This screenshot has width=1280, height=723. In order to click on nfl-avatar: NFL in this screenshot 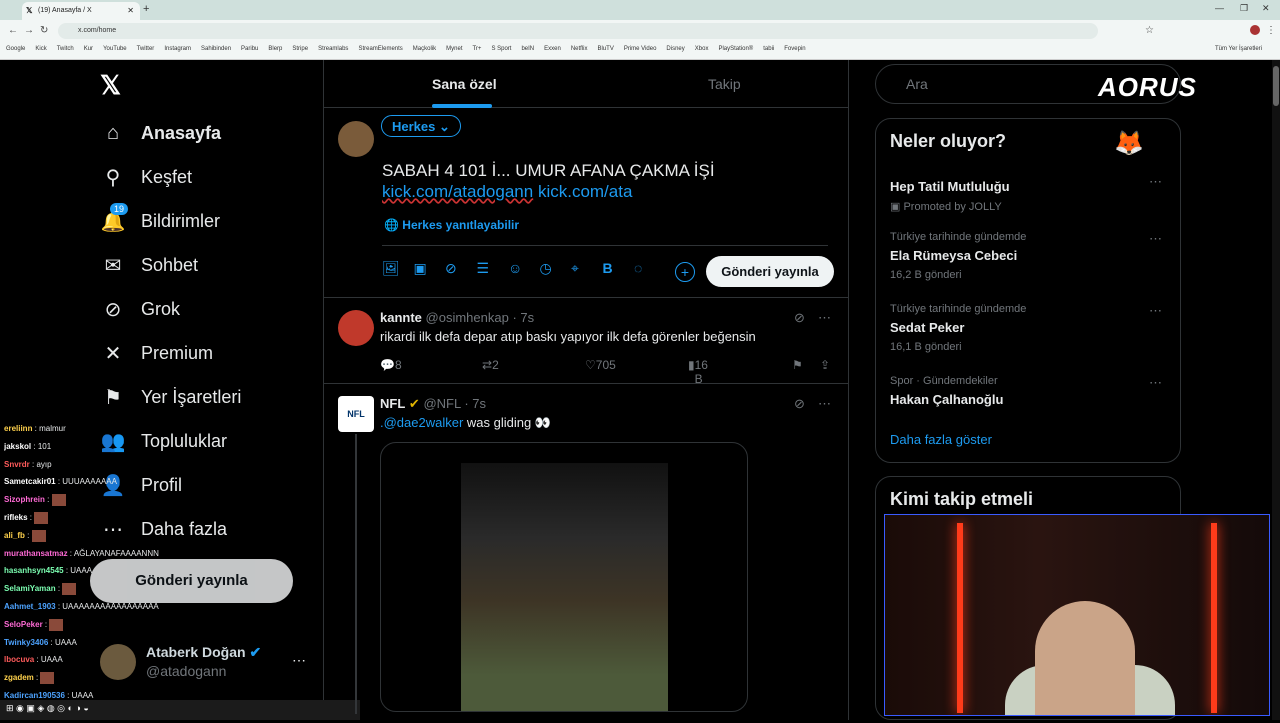, I will do `click(356, 414)`.